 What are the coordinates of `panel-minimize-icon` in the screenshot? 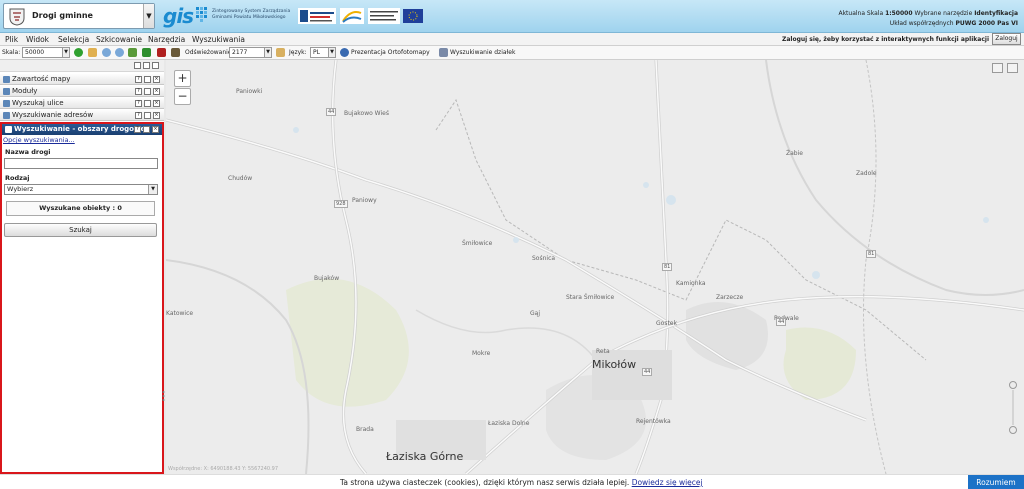 It's located at (137, 65).